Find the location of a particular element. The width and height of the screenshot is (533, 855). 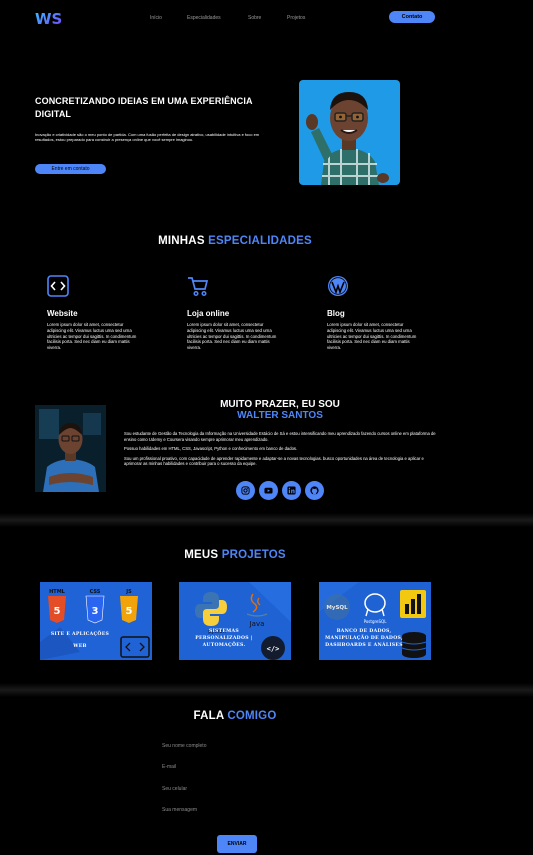

svg-text: 3 is located at coordinates (95, 611).